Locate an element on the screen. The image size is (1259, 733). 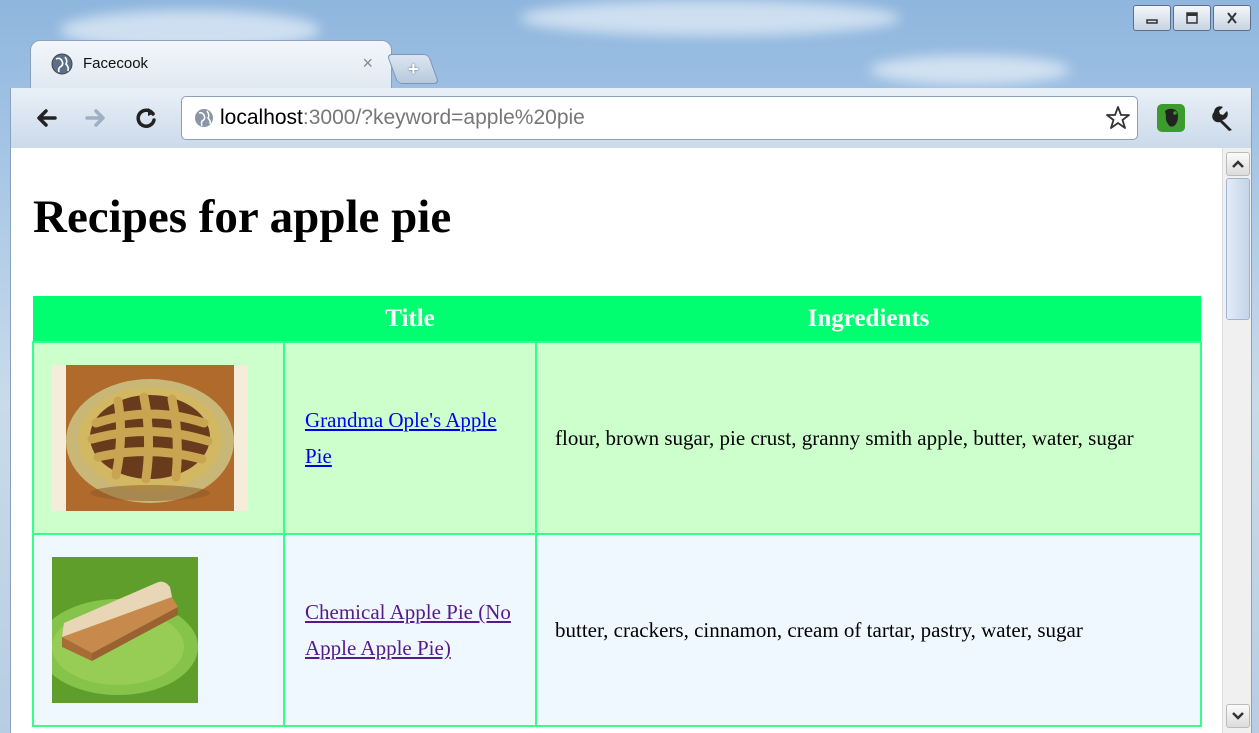
window-controls is located at coordinates (1192, 18).